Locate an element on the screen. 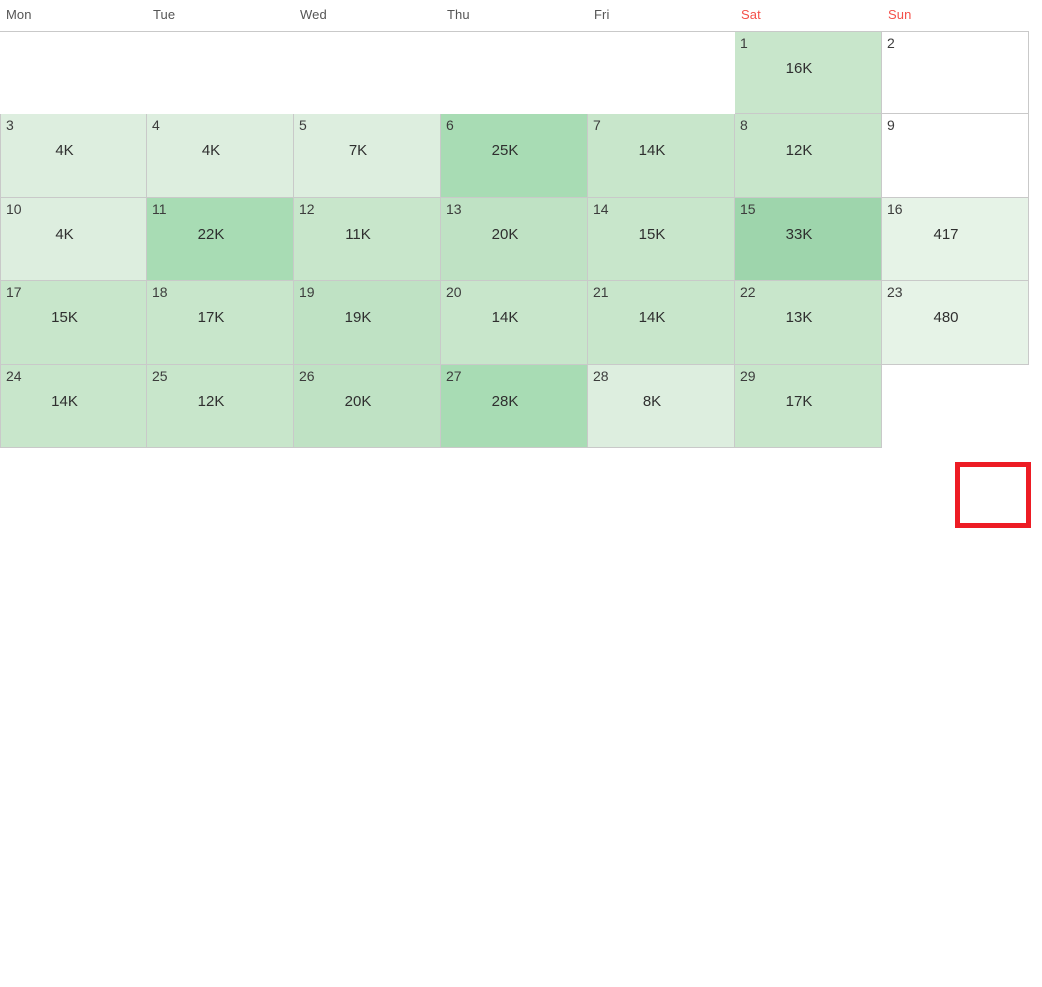 Image resolution: width=1042 pixels, height=987 pixels. day-cell: 26 20K is located at coordinates (367, 406).